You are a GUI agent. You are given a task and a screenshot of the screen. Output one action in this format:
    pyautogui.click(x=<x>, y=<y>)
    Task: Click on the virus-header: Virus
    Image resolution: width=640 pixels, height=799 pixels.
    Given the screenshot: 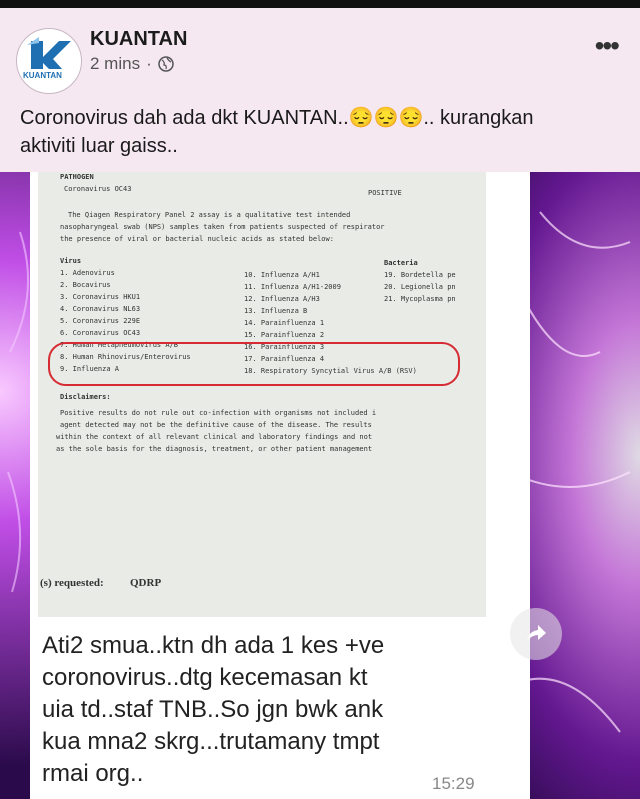 What is the action you would take?
    pyautogui.click(x=71, y=261)
    